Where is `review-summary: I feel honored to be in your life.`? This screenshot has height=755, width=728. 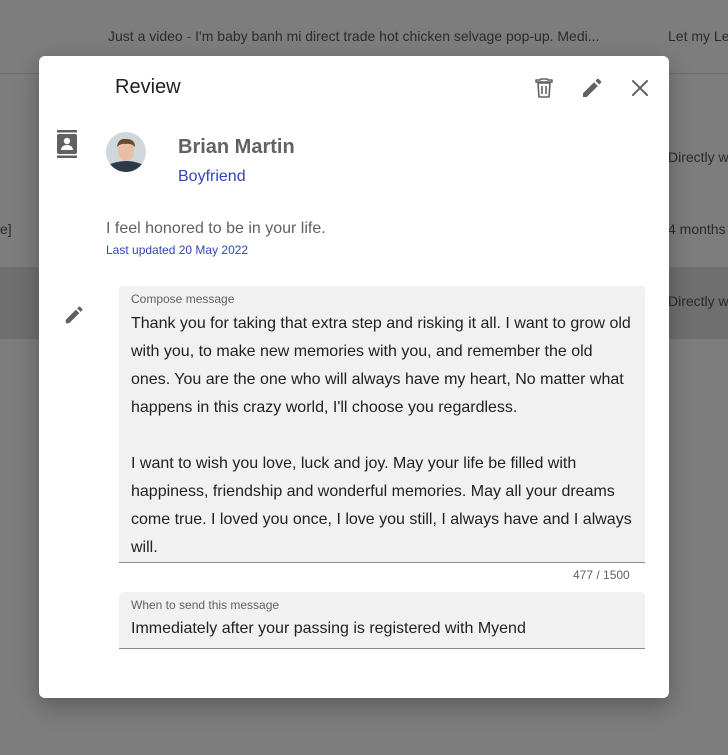 review-summary: I feel honored to be in your life. is located at coordinates (216, 228).